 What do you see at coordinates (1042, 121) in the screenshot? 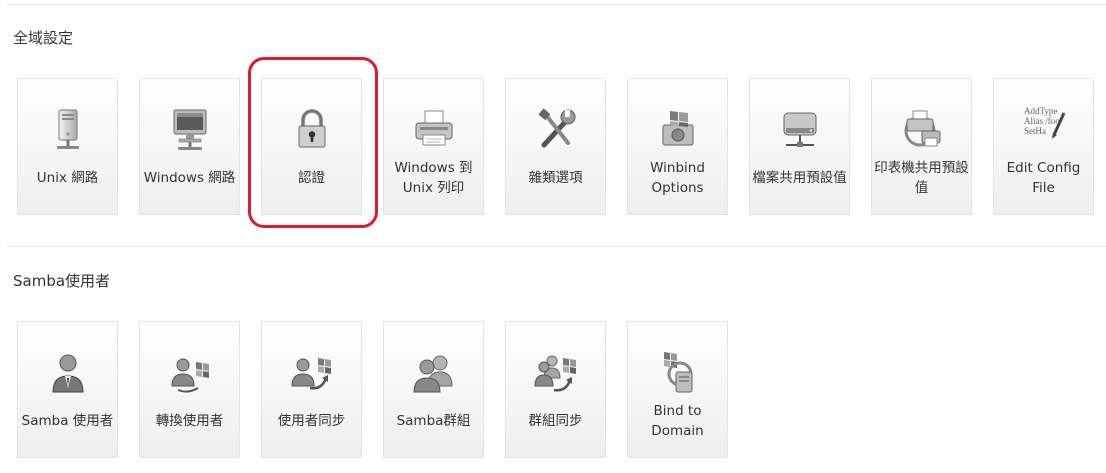
I see `config-text-line: Alias /foo` at bounding box center [1042, 121].